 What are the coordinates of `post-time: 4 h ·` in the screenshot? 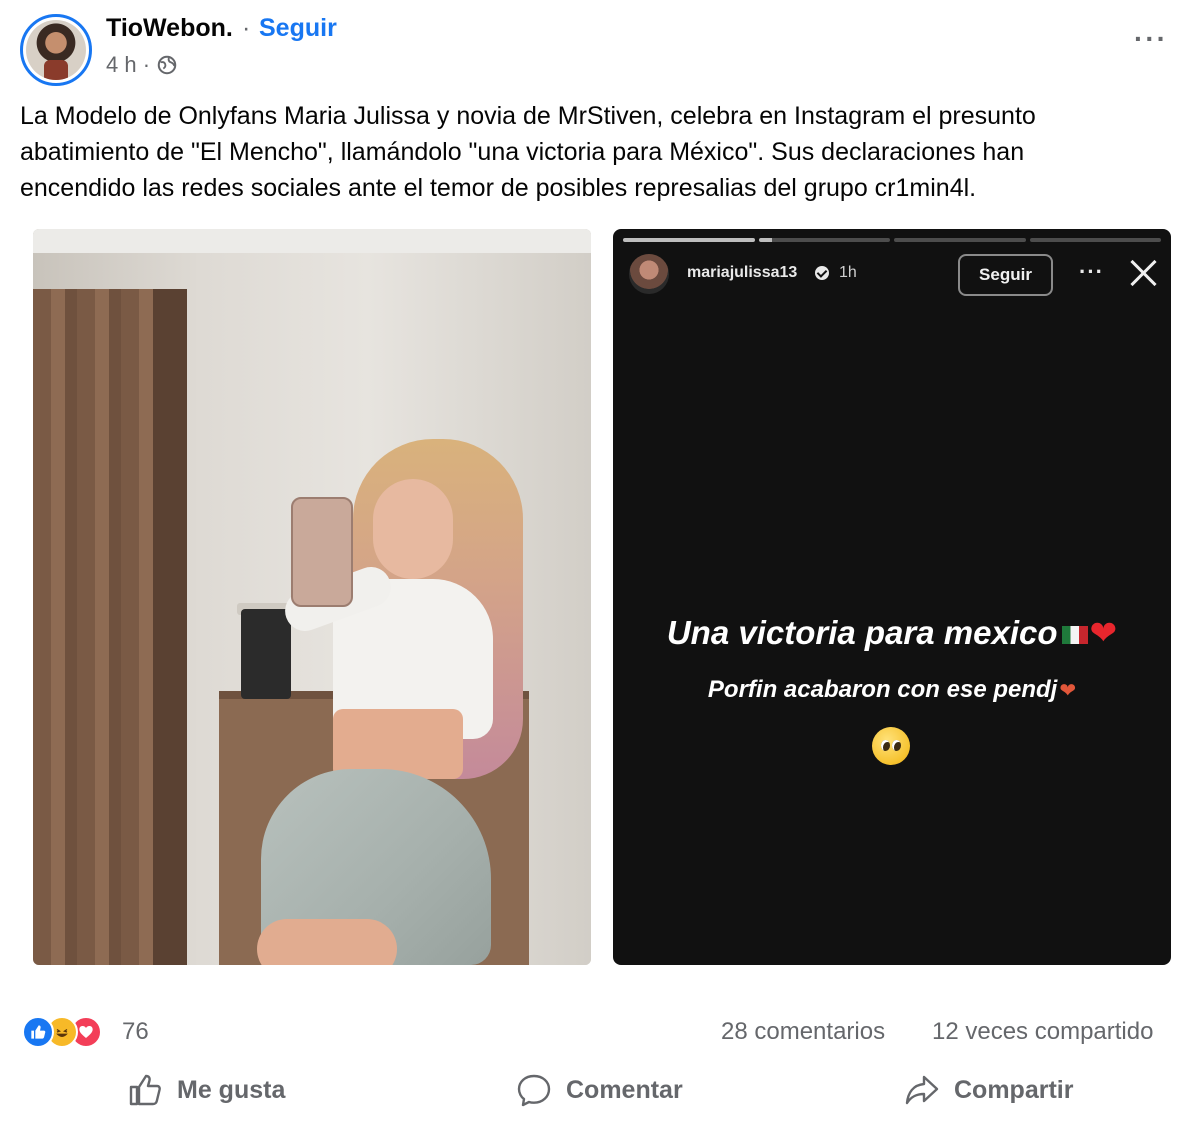 It's located at (128, 65).